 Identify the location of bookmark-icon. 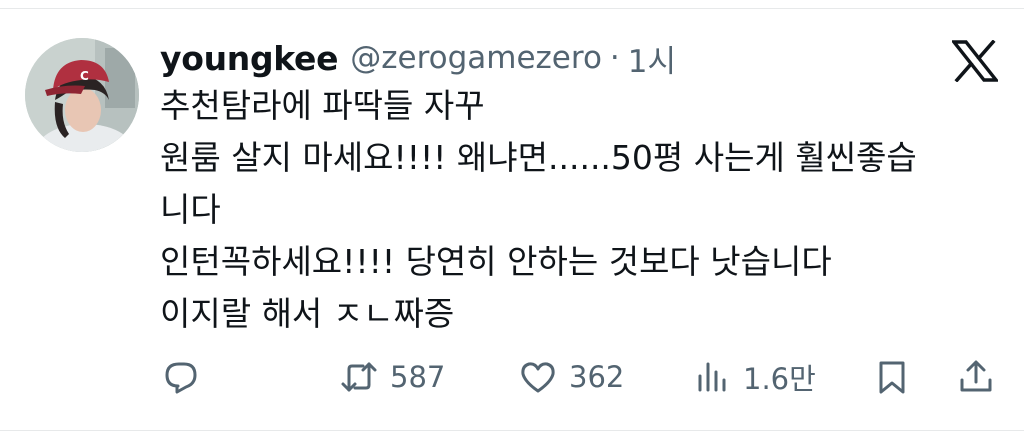
(892, 377).